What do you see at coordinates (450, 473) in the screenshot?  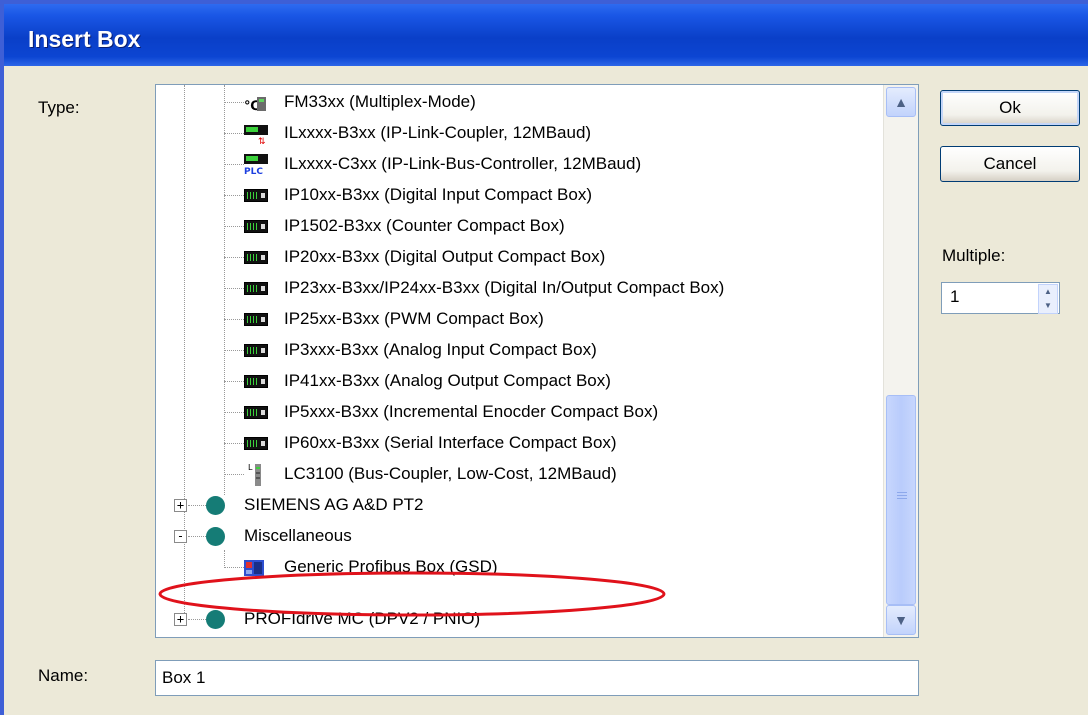 I see `tree-item-label: LC3100 (Bus-Coupler, Low-Cost, 12MBaud)` at bounding box center [450, 473].